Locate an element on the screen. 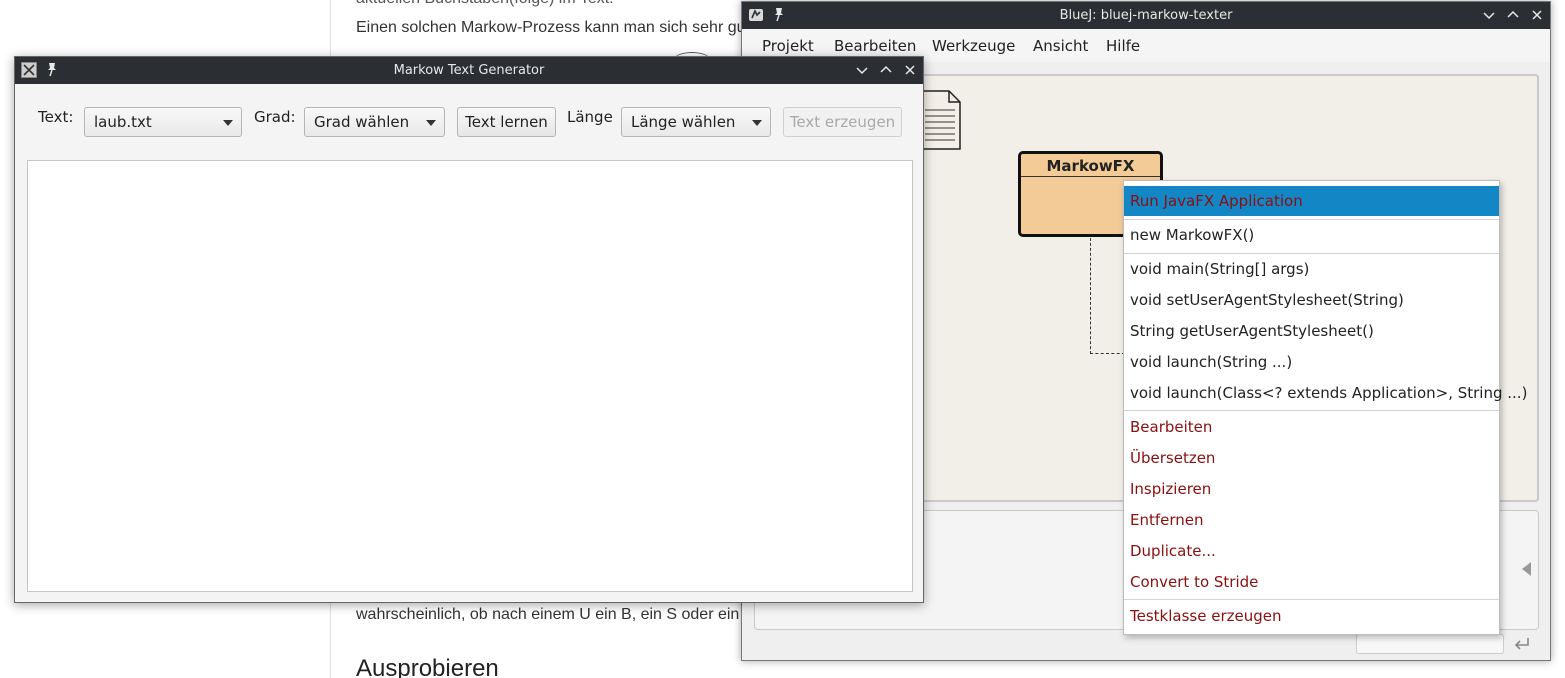 Image resolution: width=1565 pixels, height=678 pixels. document-text-line: aktuellen Buchstaben(folge) im Text. is located at coordinates (485, 4).